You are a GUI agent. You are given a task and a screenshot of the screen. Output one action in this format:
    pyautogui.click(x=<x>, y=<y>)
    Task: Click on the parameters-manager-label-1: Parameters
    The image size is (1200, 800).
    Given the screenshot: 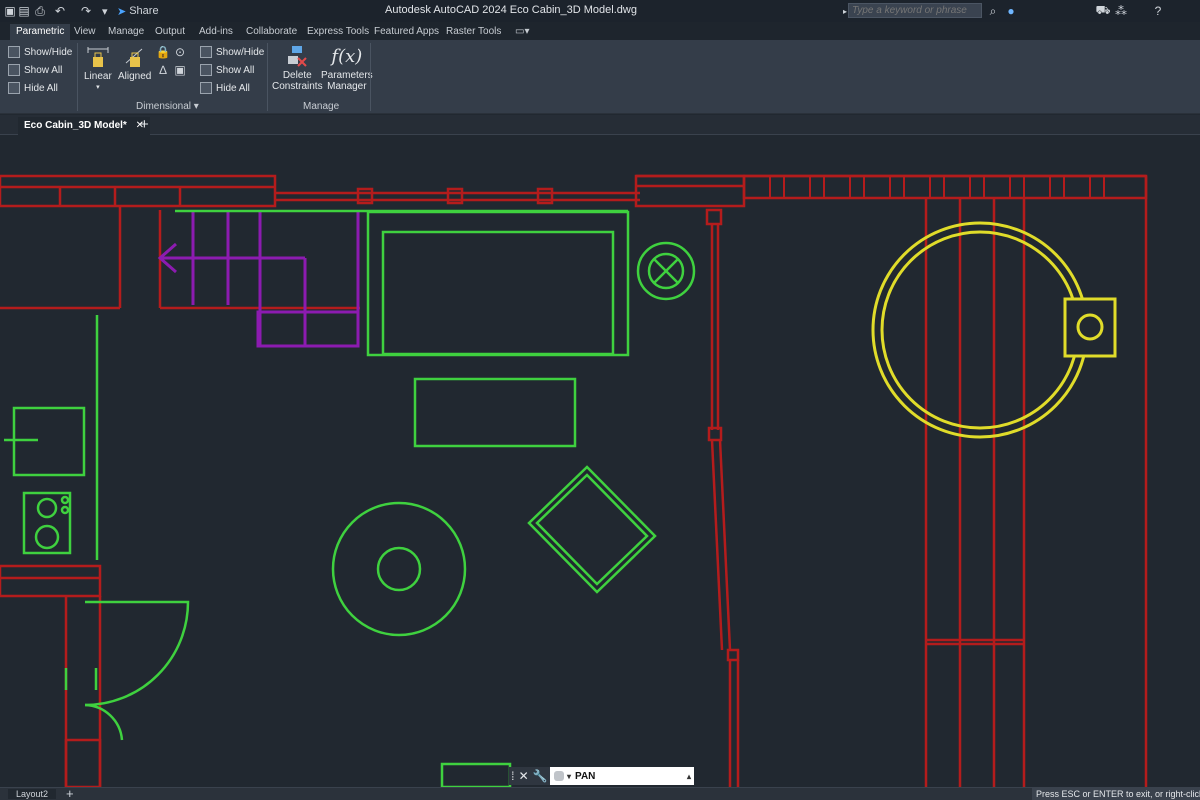 What is the action you would take?
    pyautogui.click(x=347, y=75)
    